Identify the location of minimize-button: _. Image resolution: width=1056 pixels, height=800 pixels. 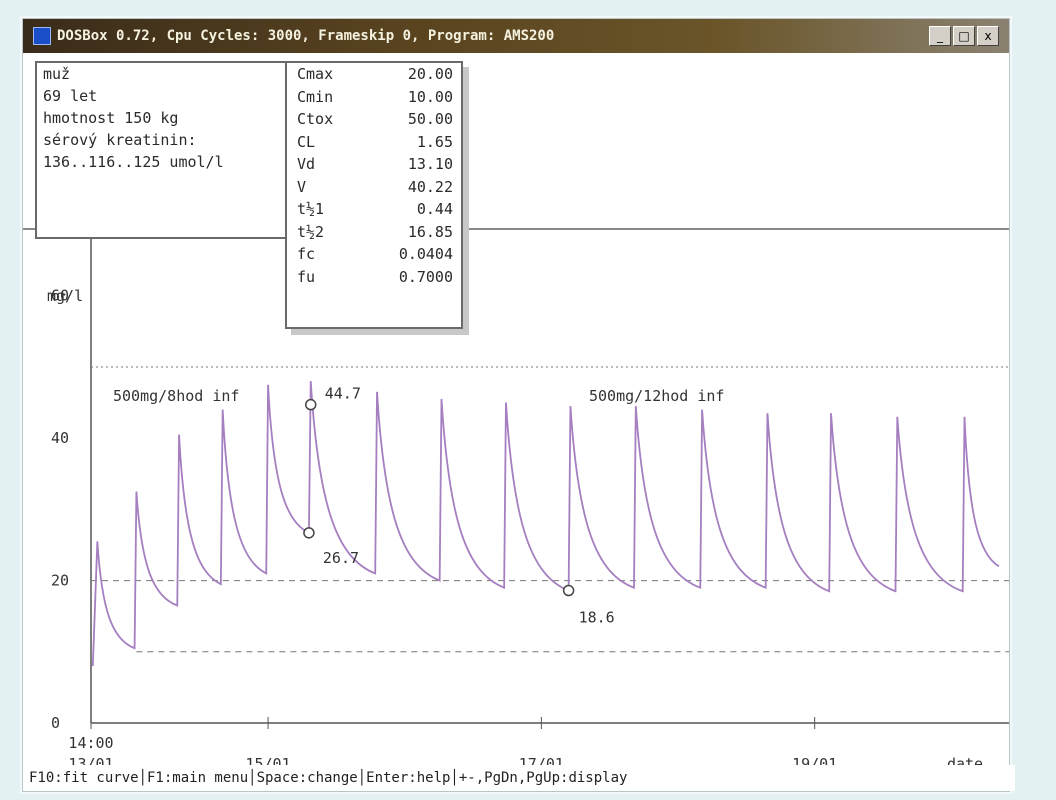
(940, 36).